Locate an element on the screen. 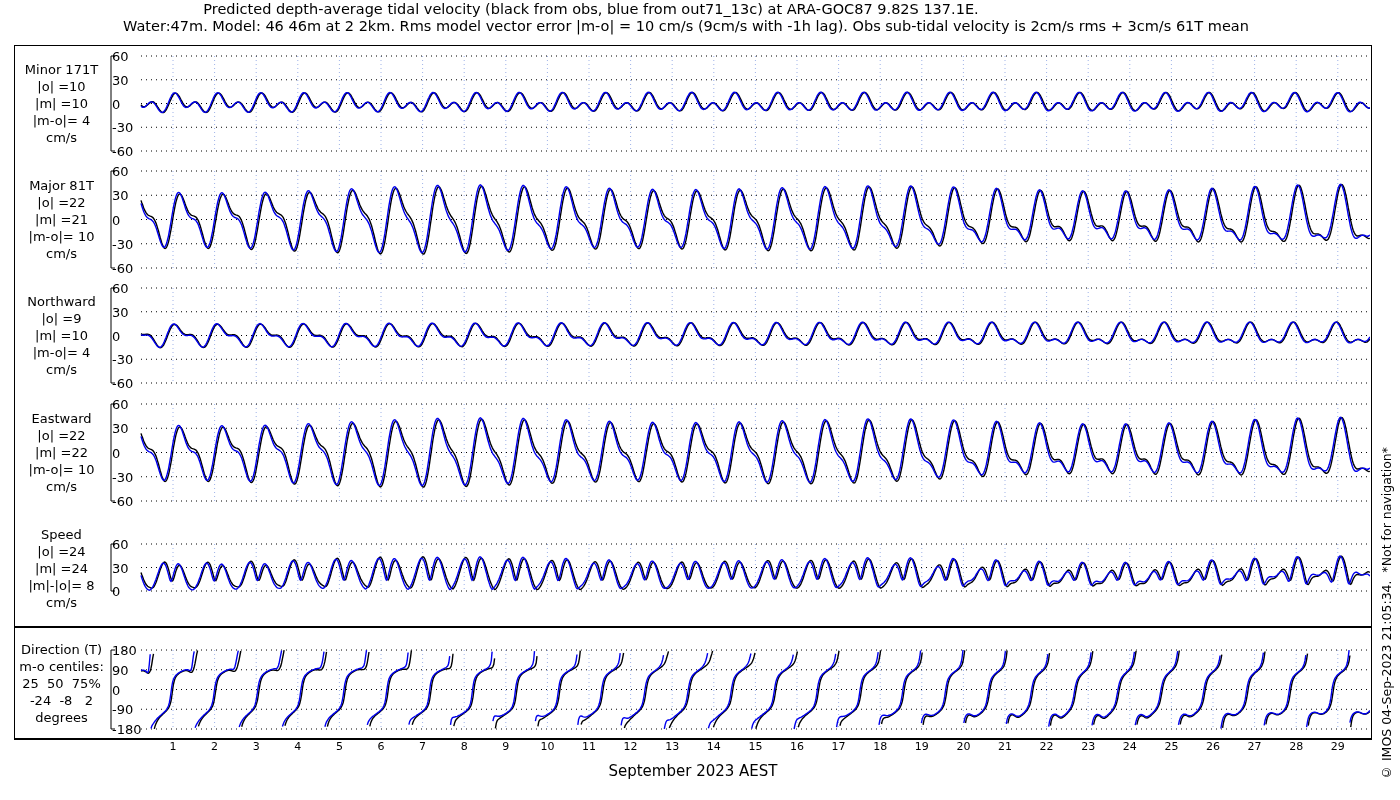 The image size is (1400, 800). chart-title: Predicted depth-average tidal velocity (black from obs, blue from out71_13c) at ARA-GOC87 9.82S 137.1E. is located at coordinates (591, 9).